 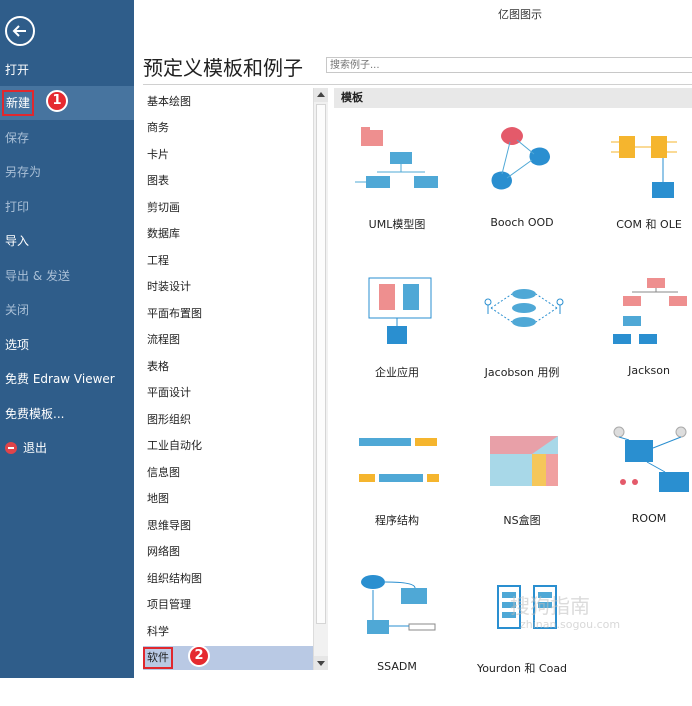 What do you see at coordinates (169, 419) in the screenshot?
I see `category-label: 图形组织` at bounding box center [169, 419].